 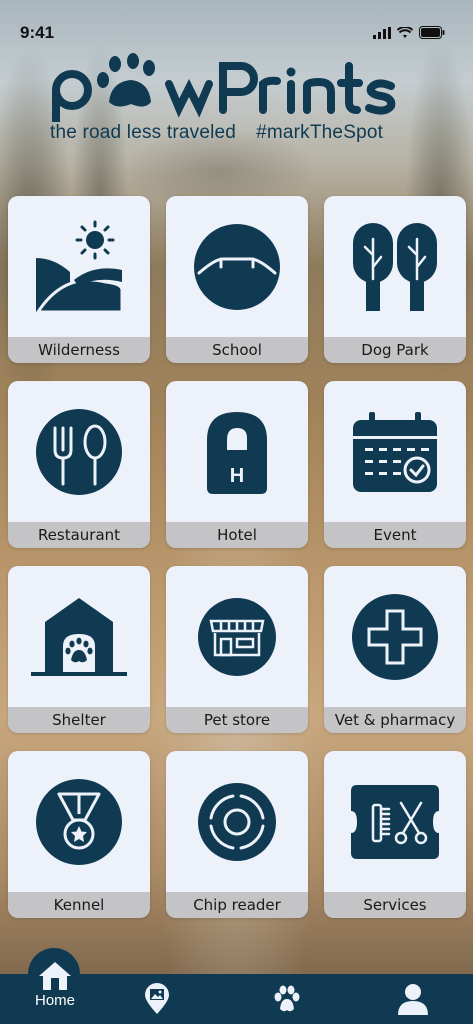 I want to click on tile-label: School, so click(x=237, y=350).